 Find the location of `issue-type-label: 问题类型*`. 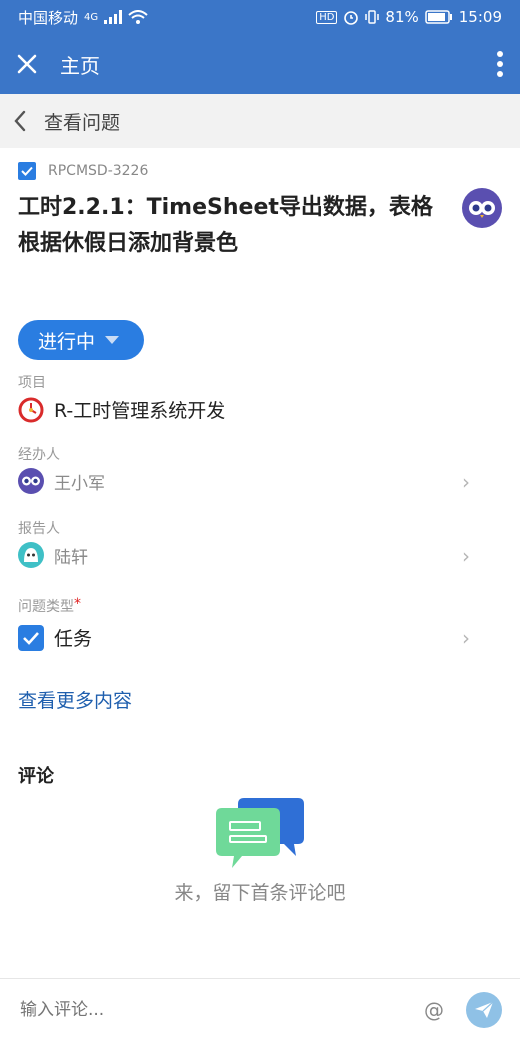

issue-type-label: 问题类型* is located at coordinates (49, 606).